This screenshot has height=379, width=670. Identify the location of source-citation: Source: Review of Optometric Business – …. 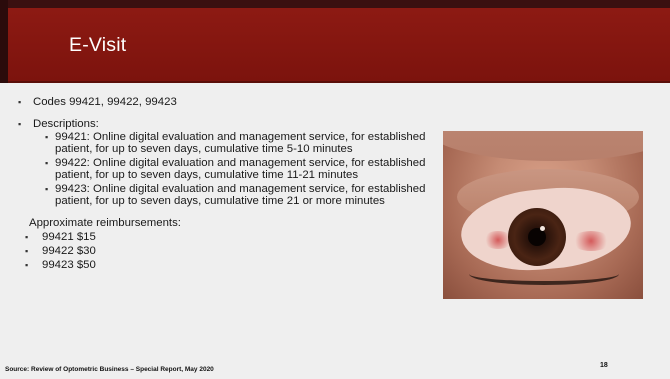
(109, 369).